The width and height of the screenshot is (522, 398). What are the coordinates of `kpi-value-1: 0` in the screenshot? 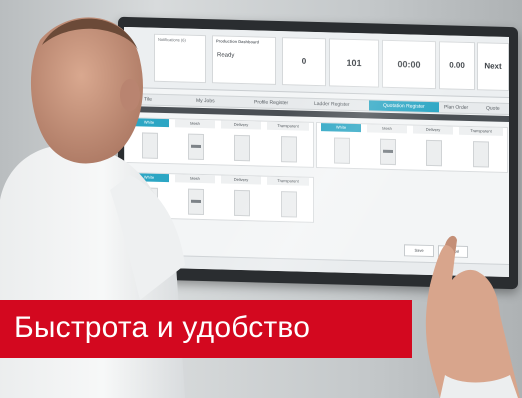 It's located at (304, 61).